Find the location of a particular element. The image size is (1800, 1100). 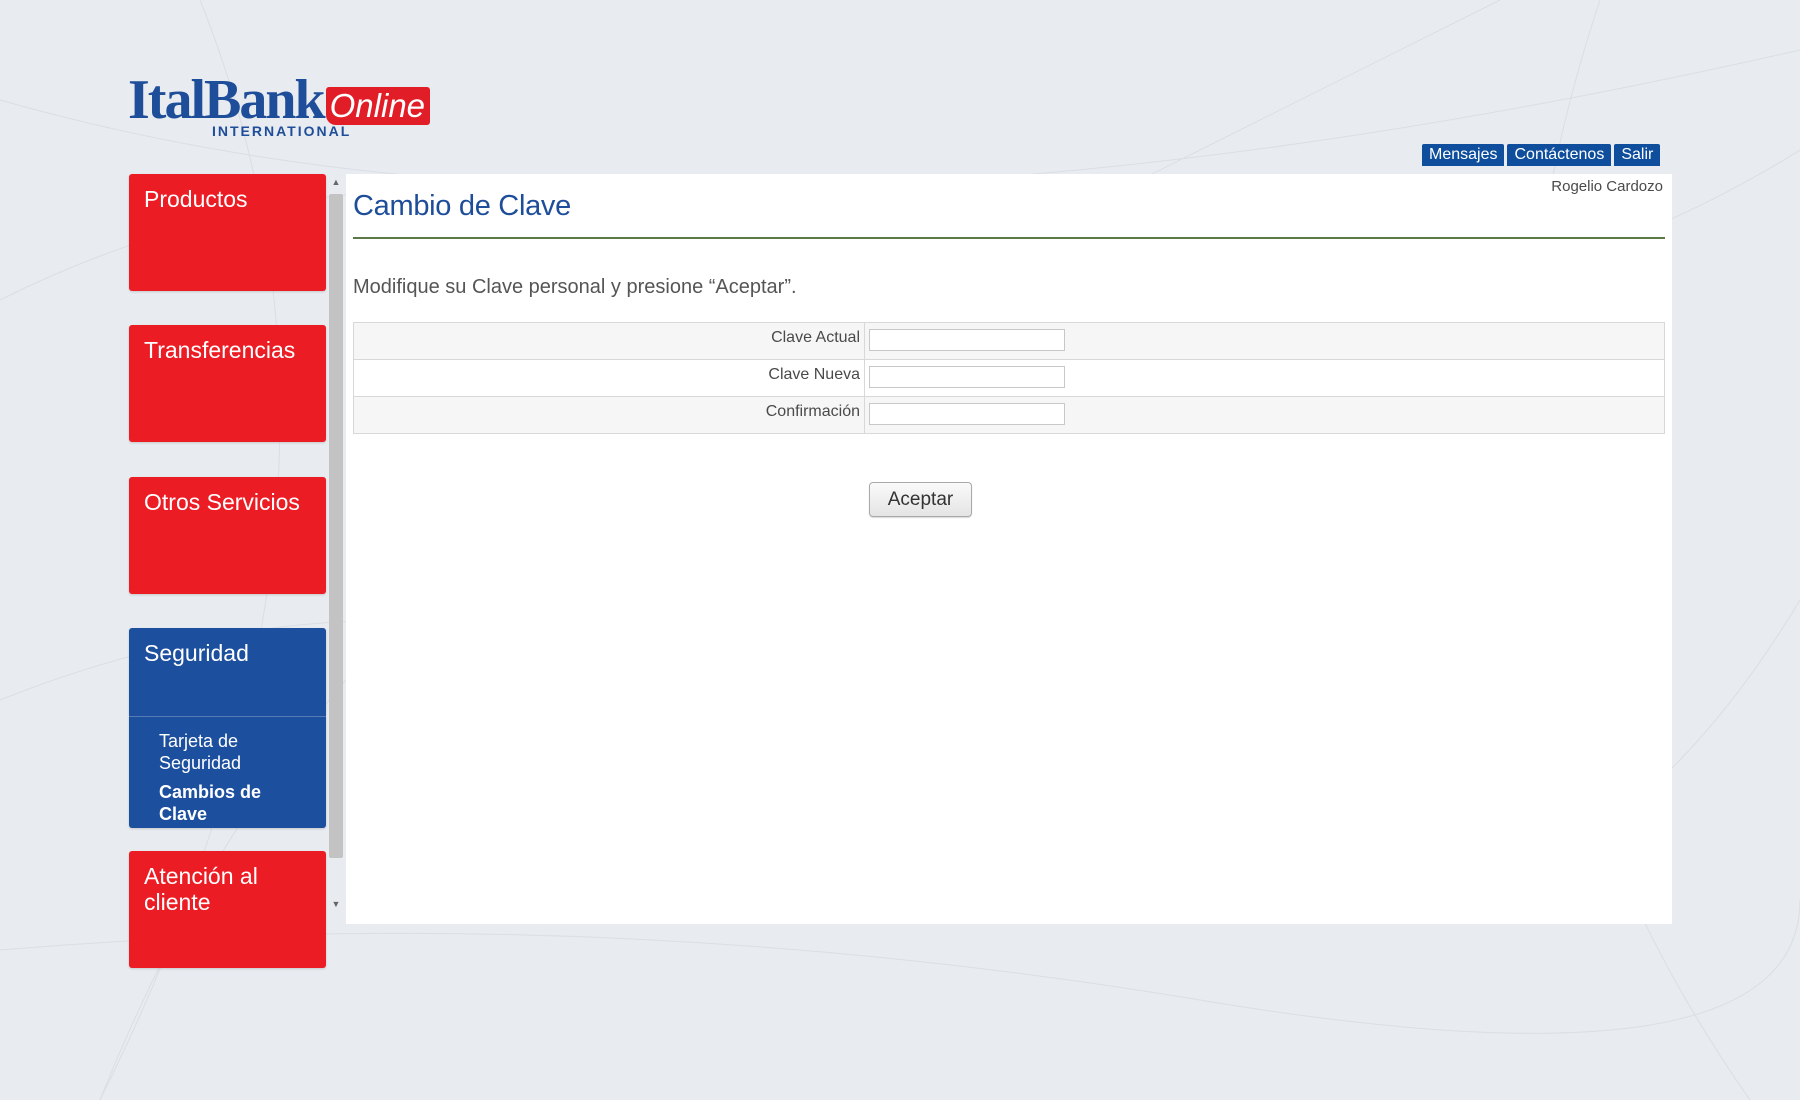

sidebar-item-transferencias: Transferencias is located at coordinates (227, 383).